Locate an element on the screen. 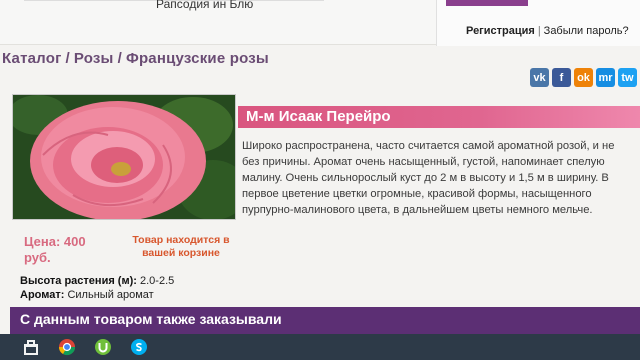 The width and height of the screenshot is (640, 360). product-title-bar: М-м Исаак Перейро is located at coordinates (439, 117).